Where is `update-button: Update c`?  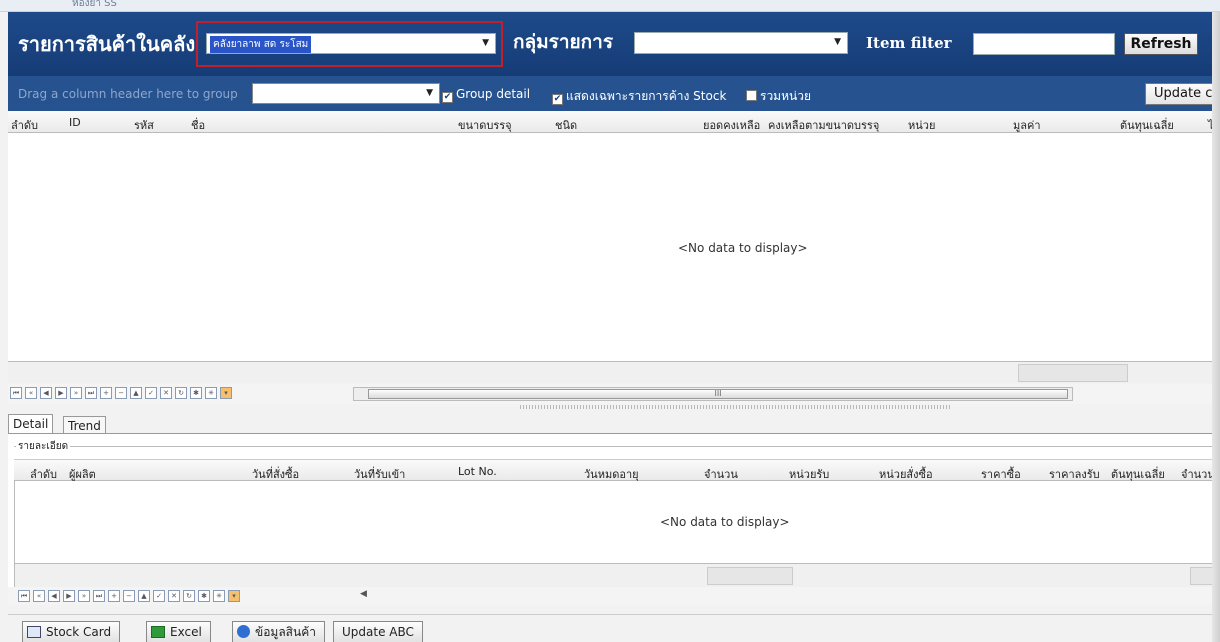 update-button: Update c is located at coordinates (1182, 94).